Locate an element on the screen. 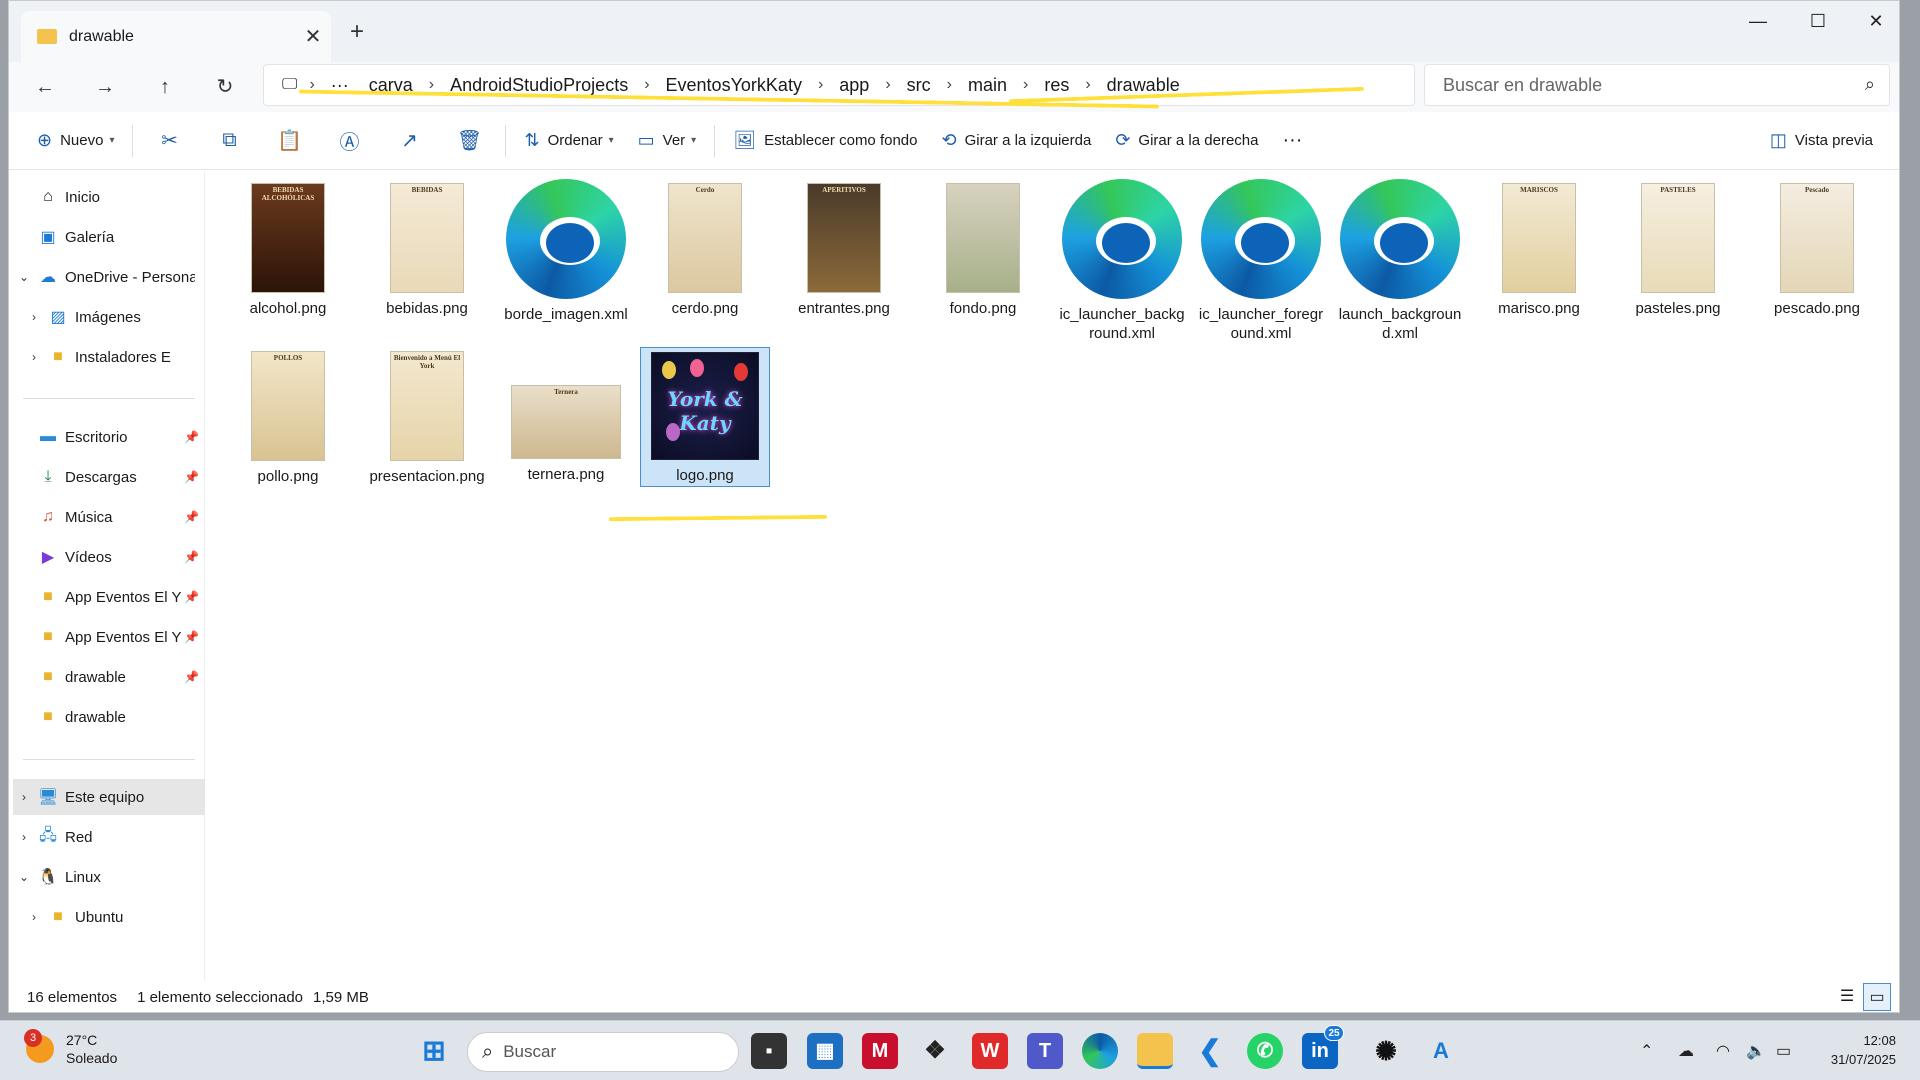 The height and width of the screenshot is (1080, 1920). vscode-icon: ❮ is located at coordinates (1210, 1051).